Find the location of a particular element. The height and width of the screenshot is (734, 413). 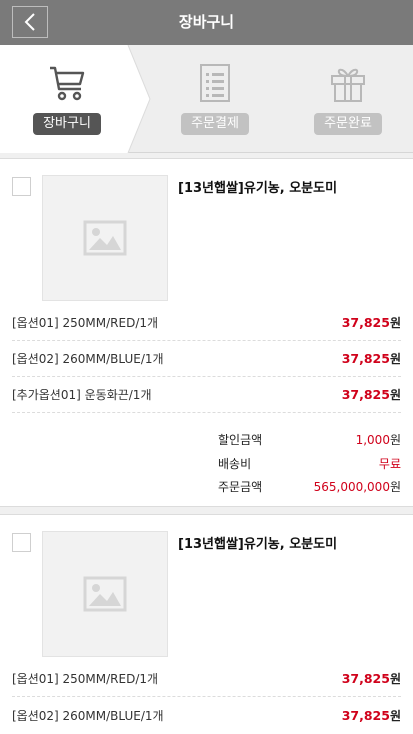

gift-icon is located at coordinates (348, 85).